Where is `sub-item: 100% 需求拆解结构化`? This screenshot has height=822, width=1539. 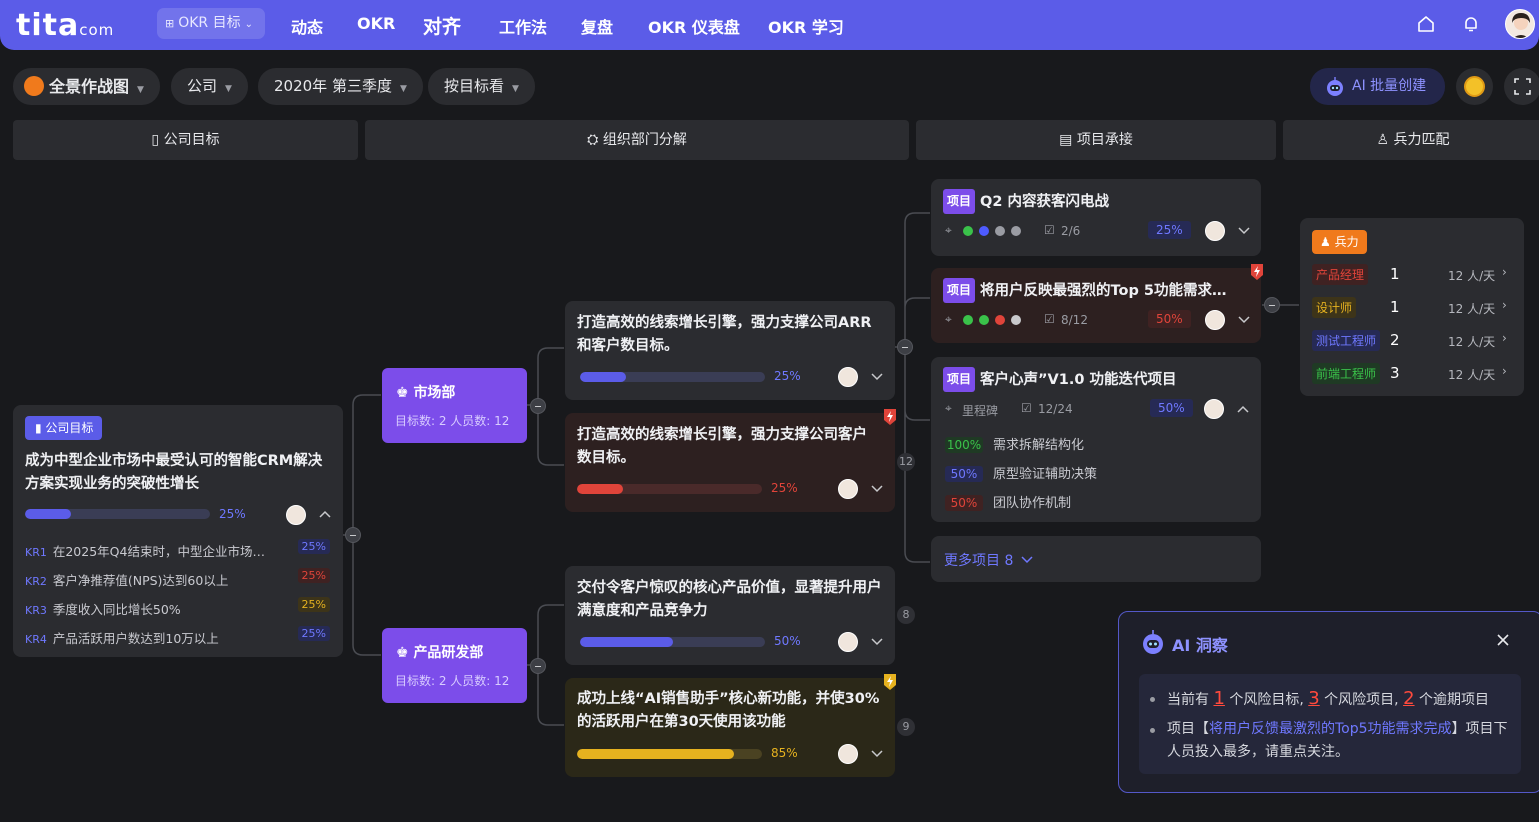
sub-item: 100% 需求拆解结构化 is located at coordinates (1014, 443).